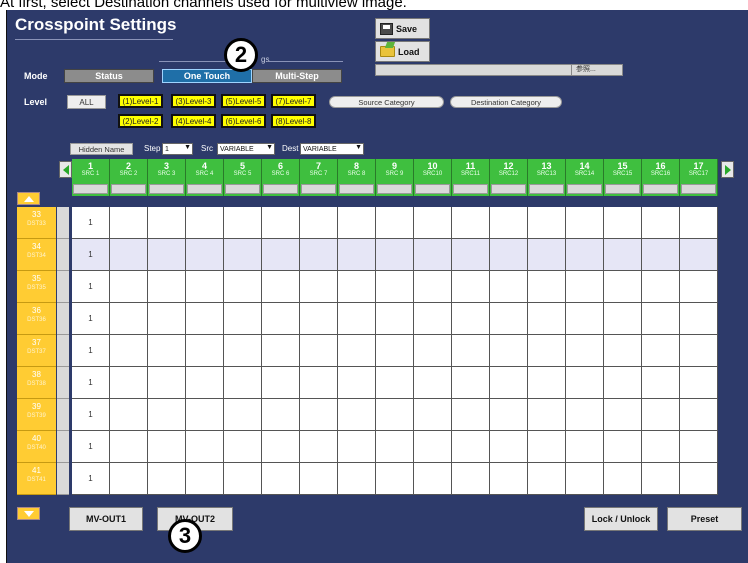 The width and height of the screenshot is (748, 563). Describe the element at coordinates (402, 28) in the screenshot. I see `save-button: Save` at that location.